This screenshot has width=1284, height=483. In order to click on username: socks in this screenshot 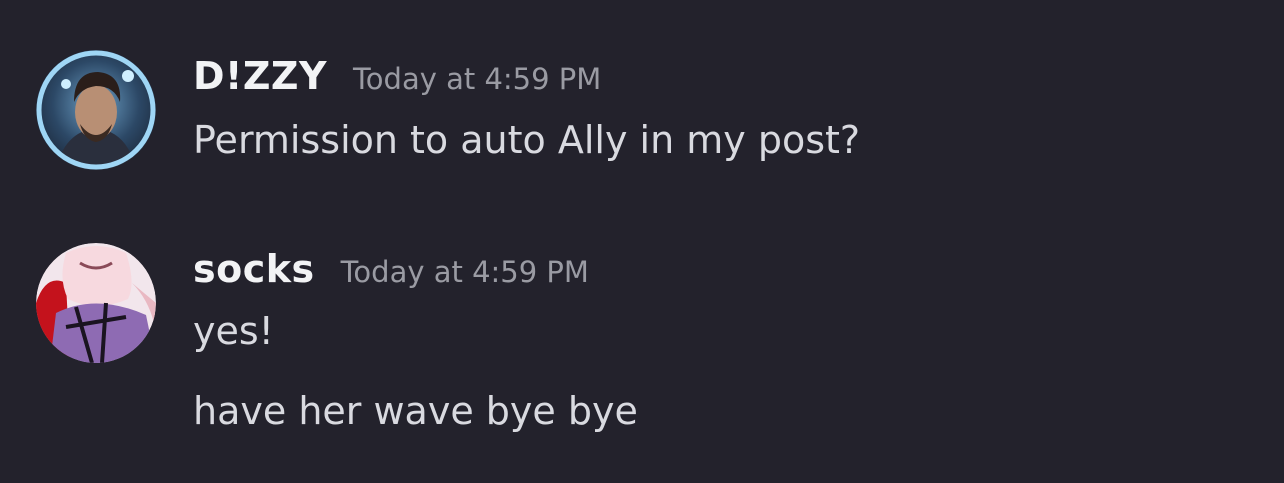, I will do `click(254, 269)`.